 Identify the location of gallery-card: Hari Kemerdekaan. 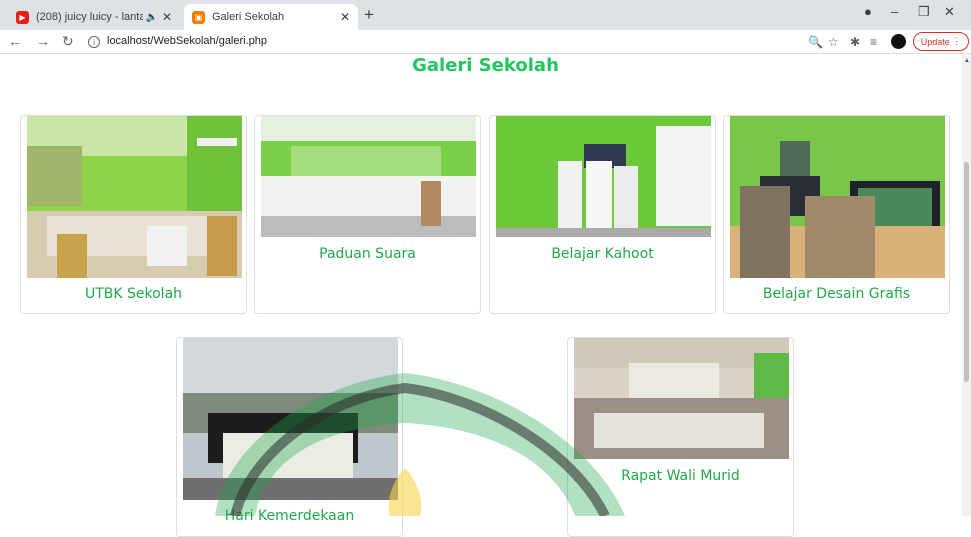
(289, 437).